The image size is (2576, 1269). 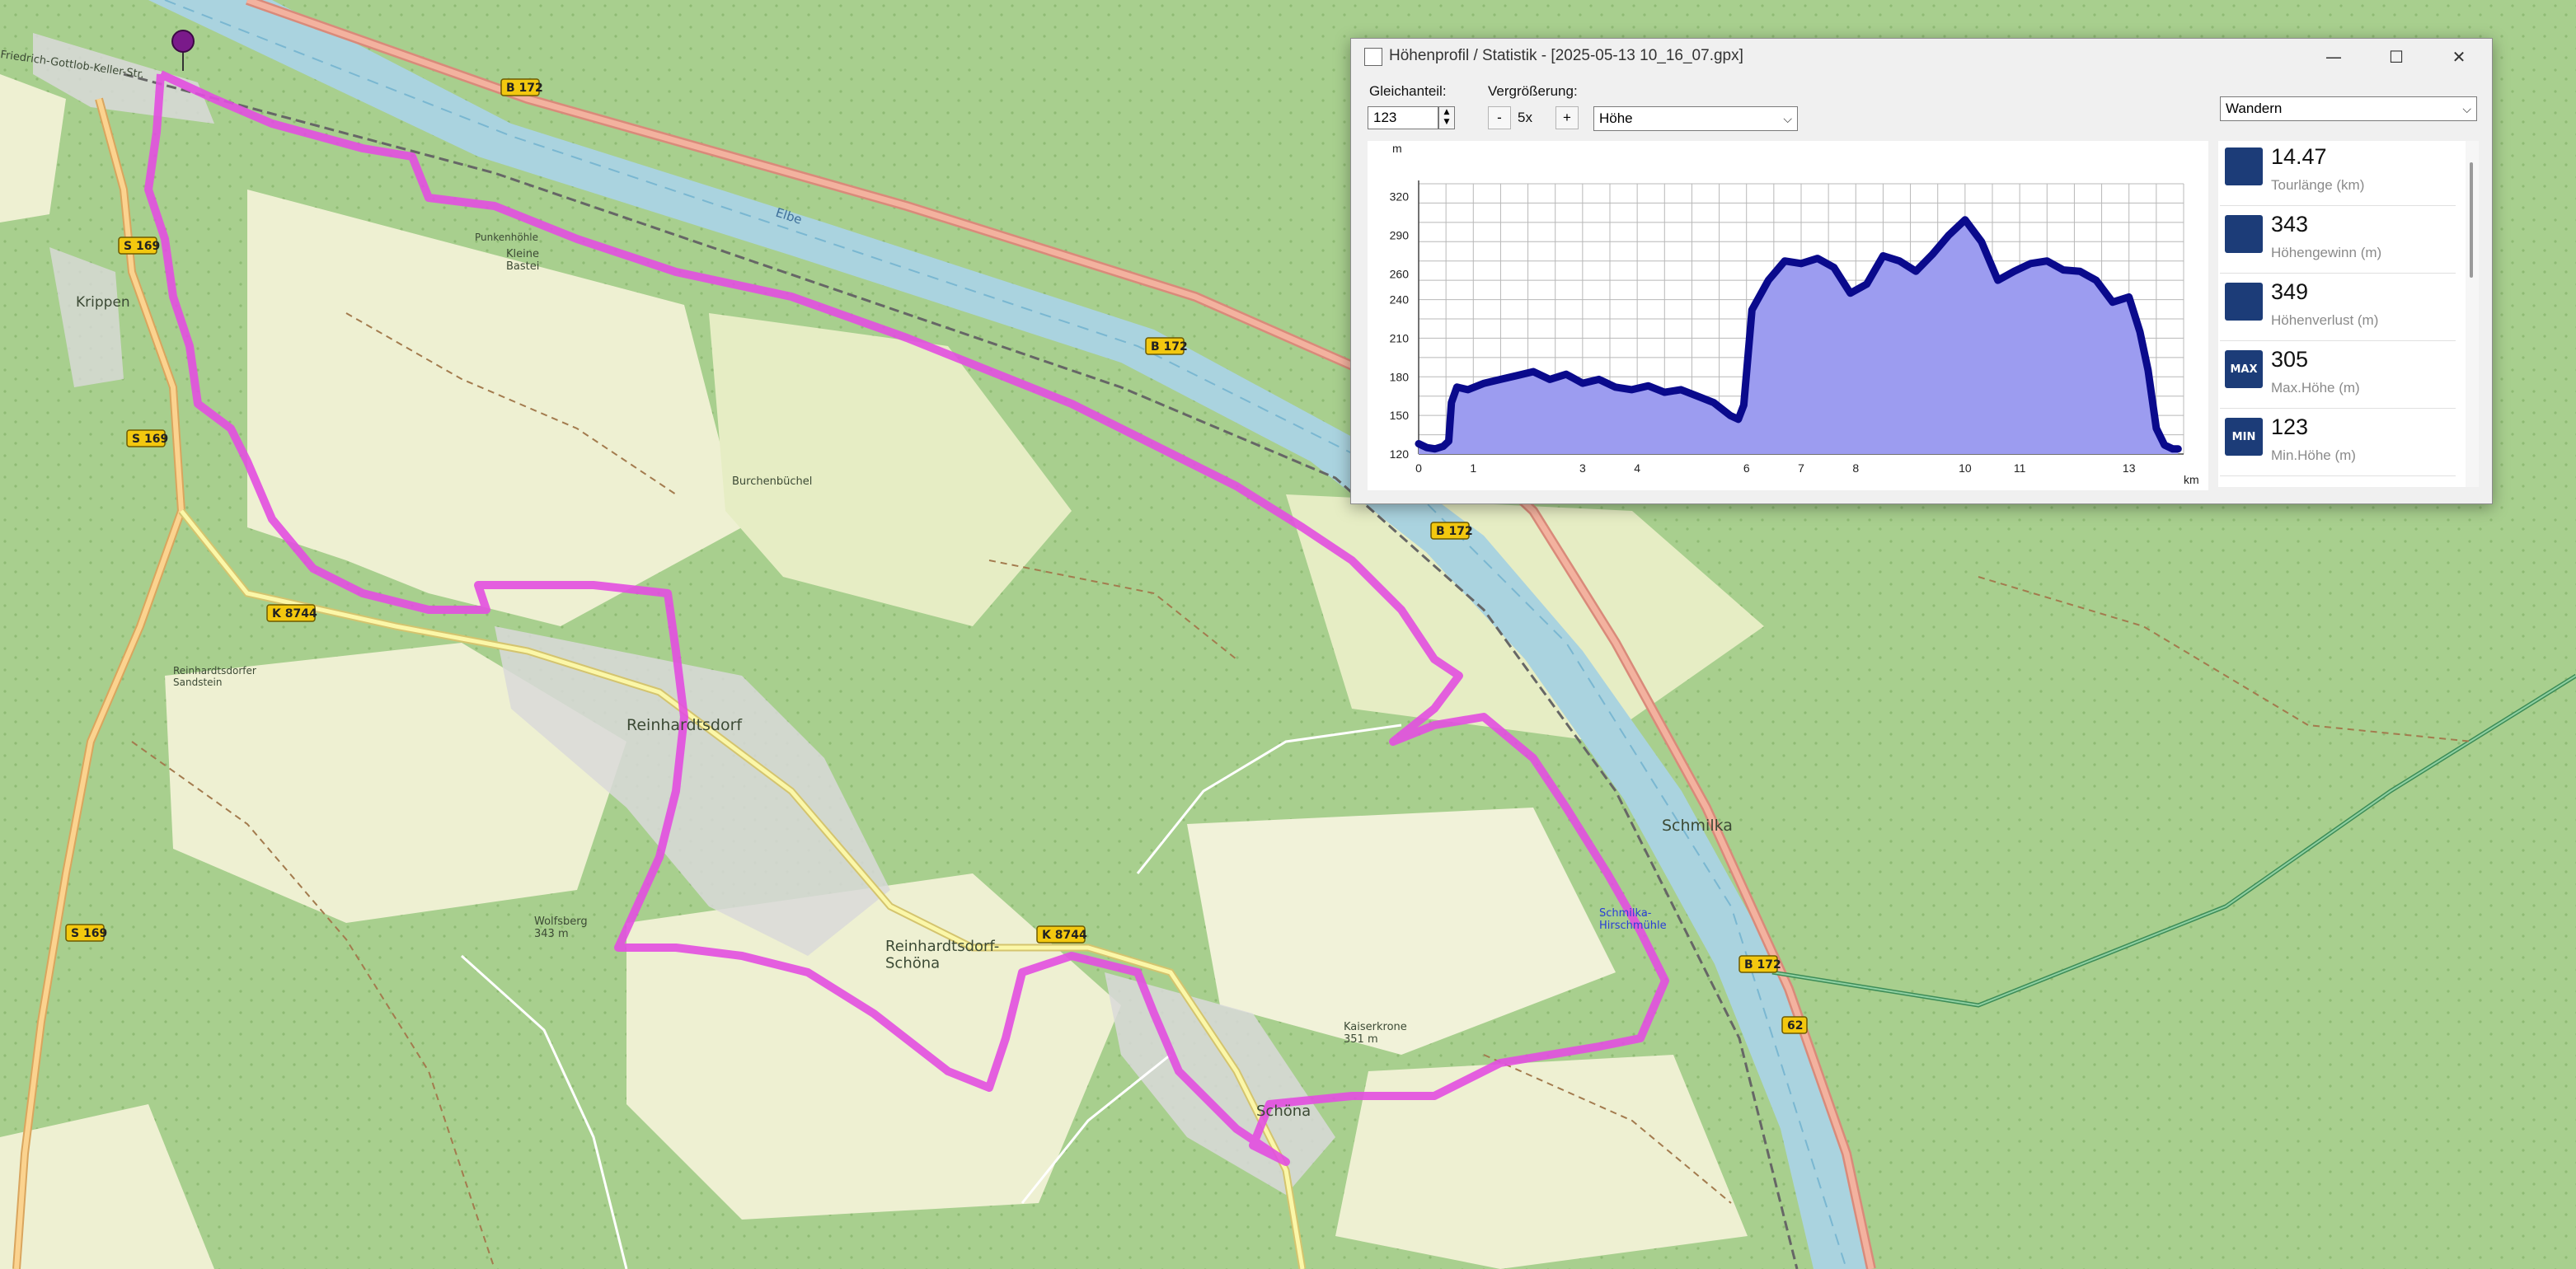 What do you see at coordinates (2334, 57) in the screenshot?
I see `minimize-button: —` at bounding box center [2334, 57].